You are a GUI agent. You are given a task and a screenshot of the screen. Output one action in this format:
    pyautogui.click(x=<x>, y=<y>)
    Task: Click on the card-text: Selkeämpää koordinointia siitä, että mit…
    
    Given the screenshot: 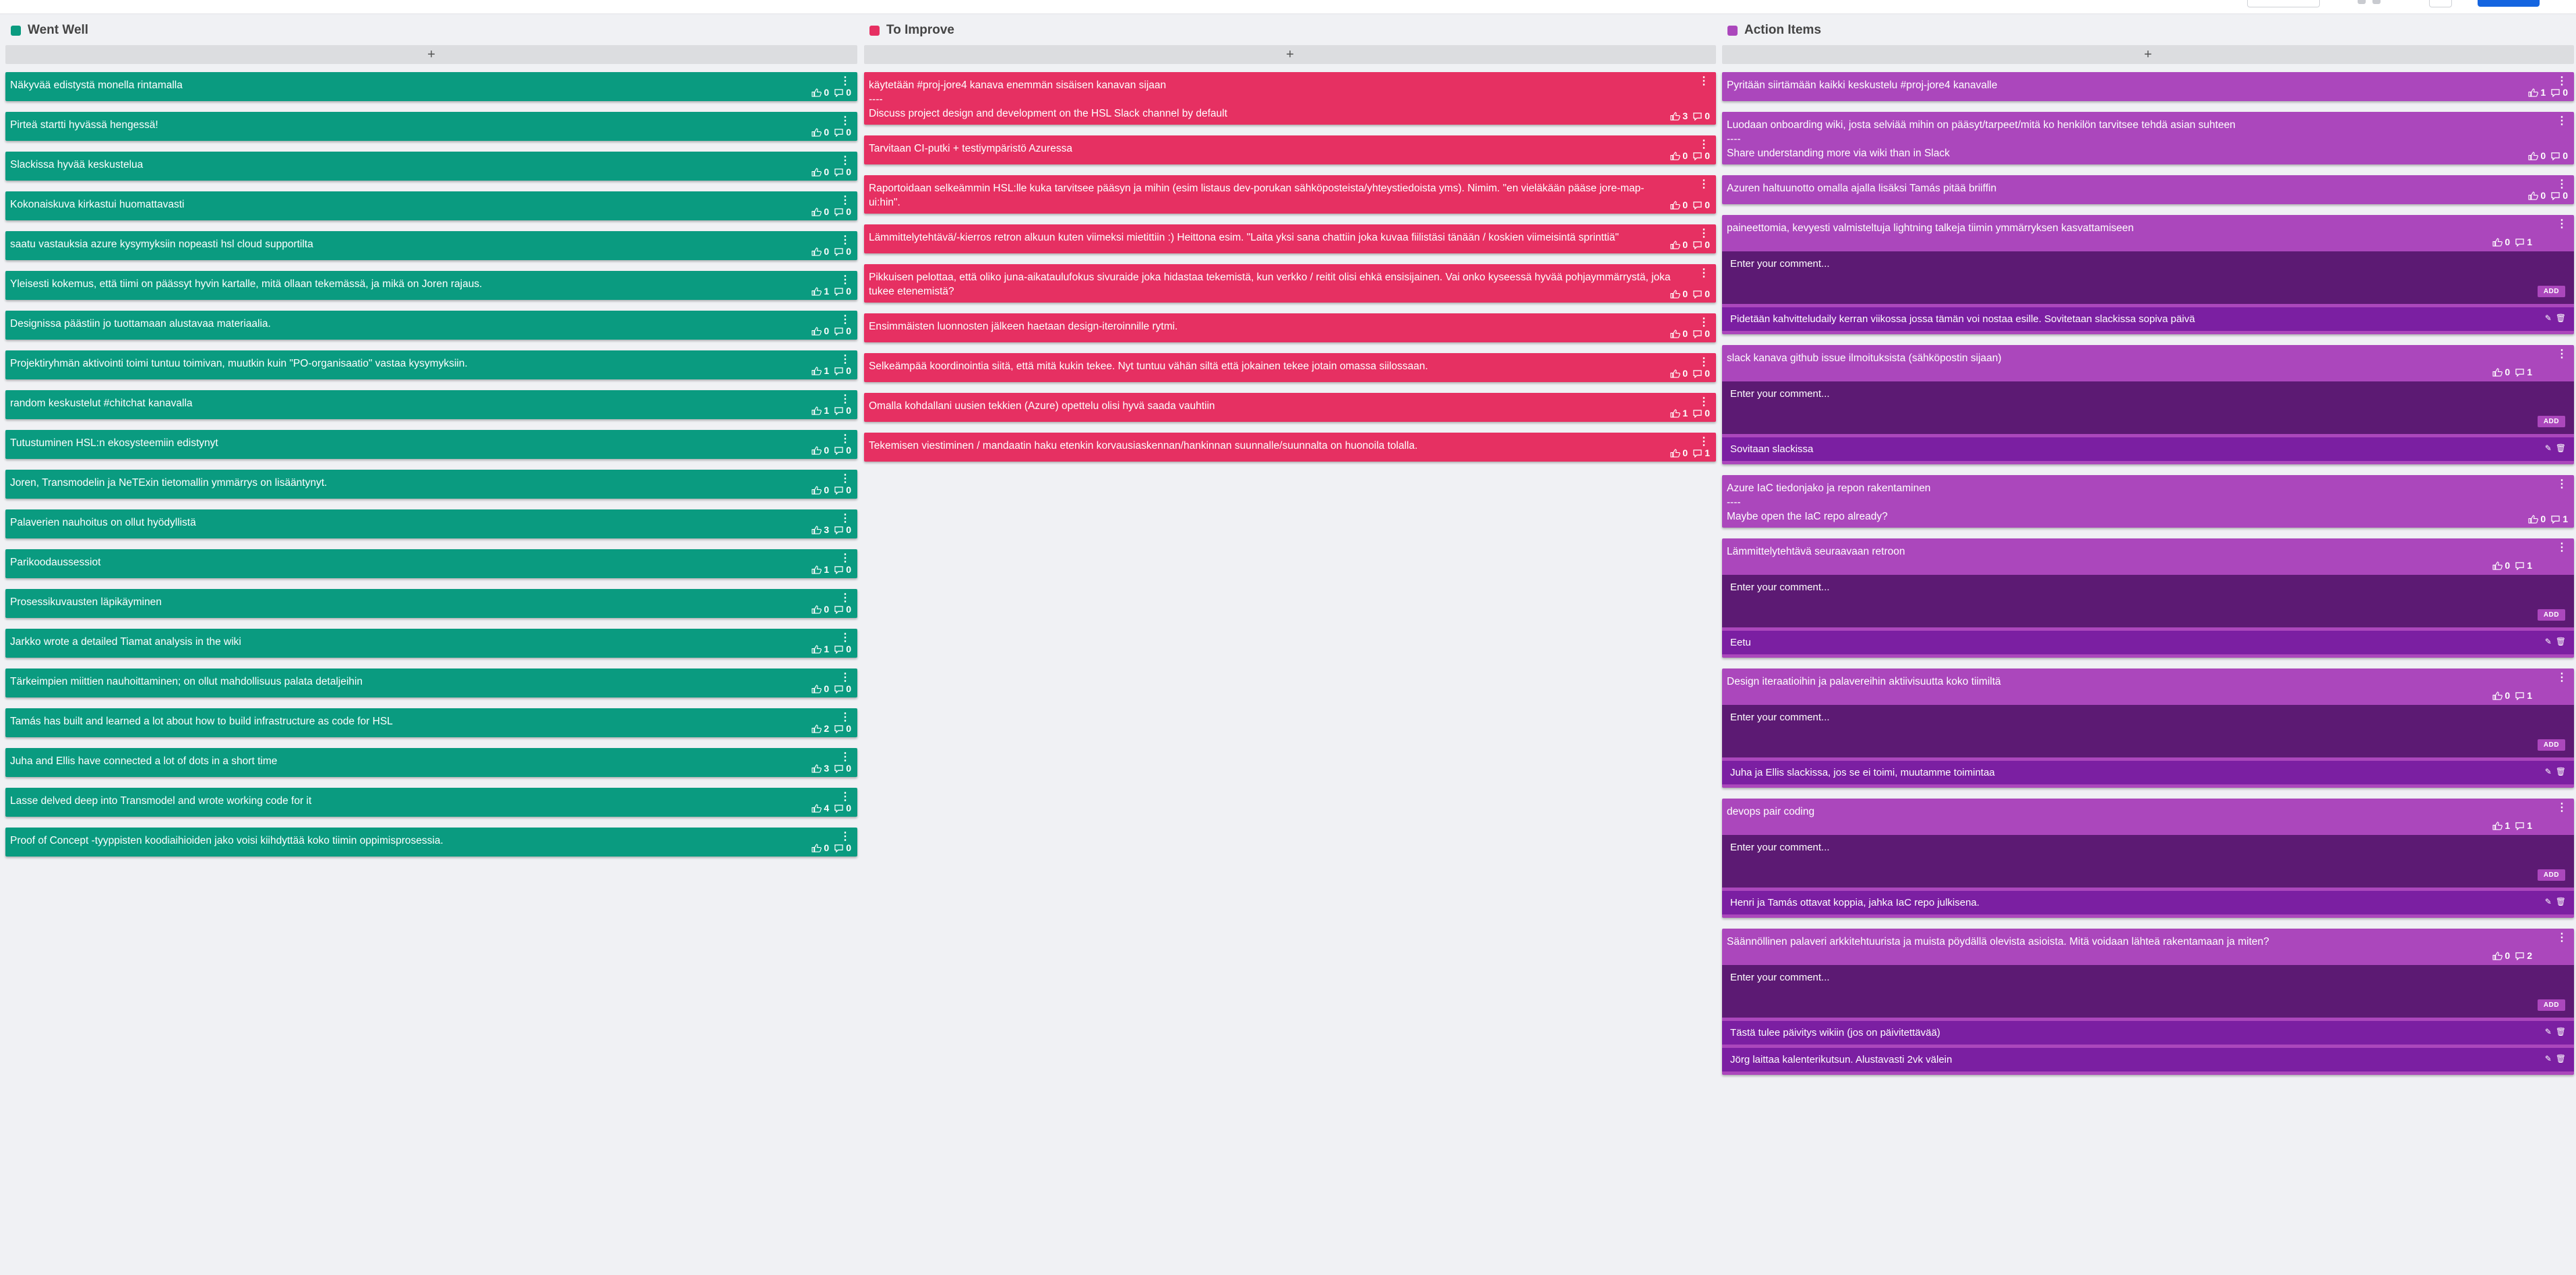 What is the action you would take?
    pyautogui.click(x=1273, y=366)
    